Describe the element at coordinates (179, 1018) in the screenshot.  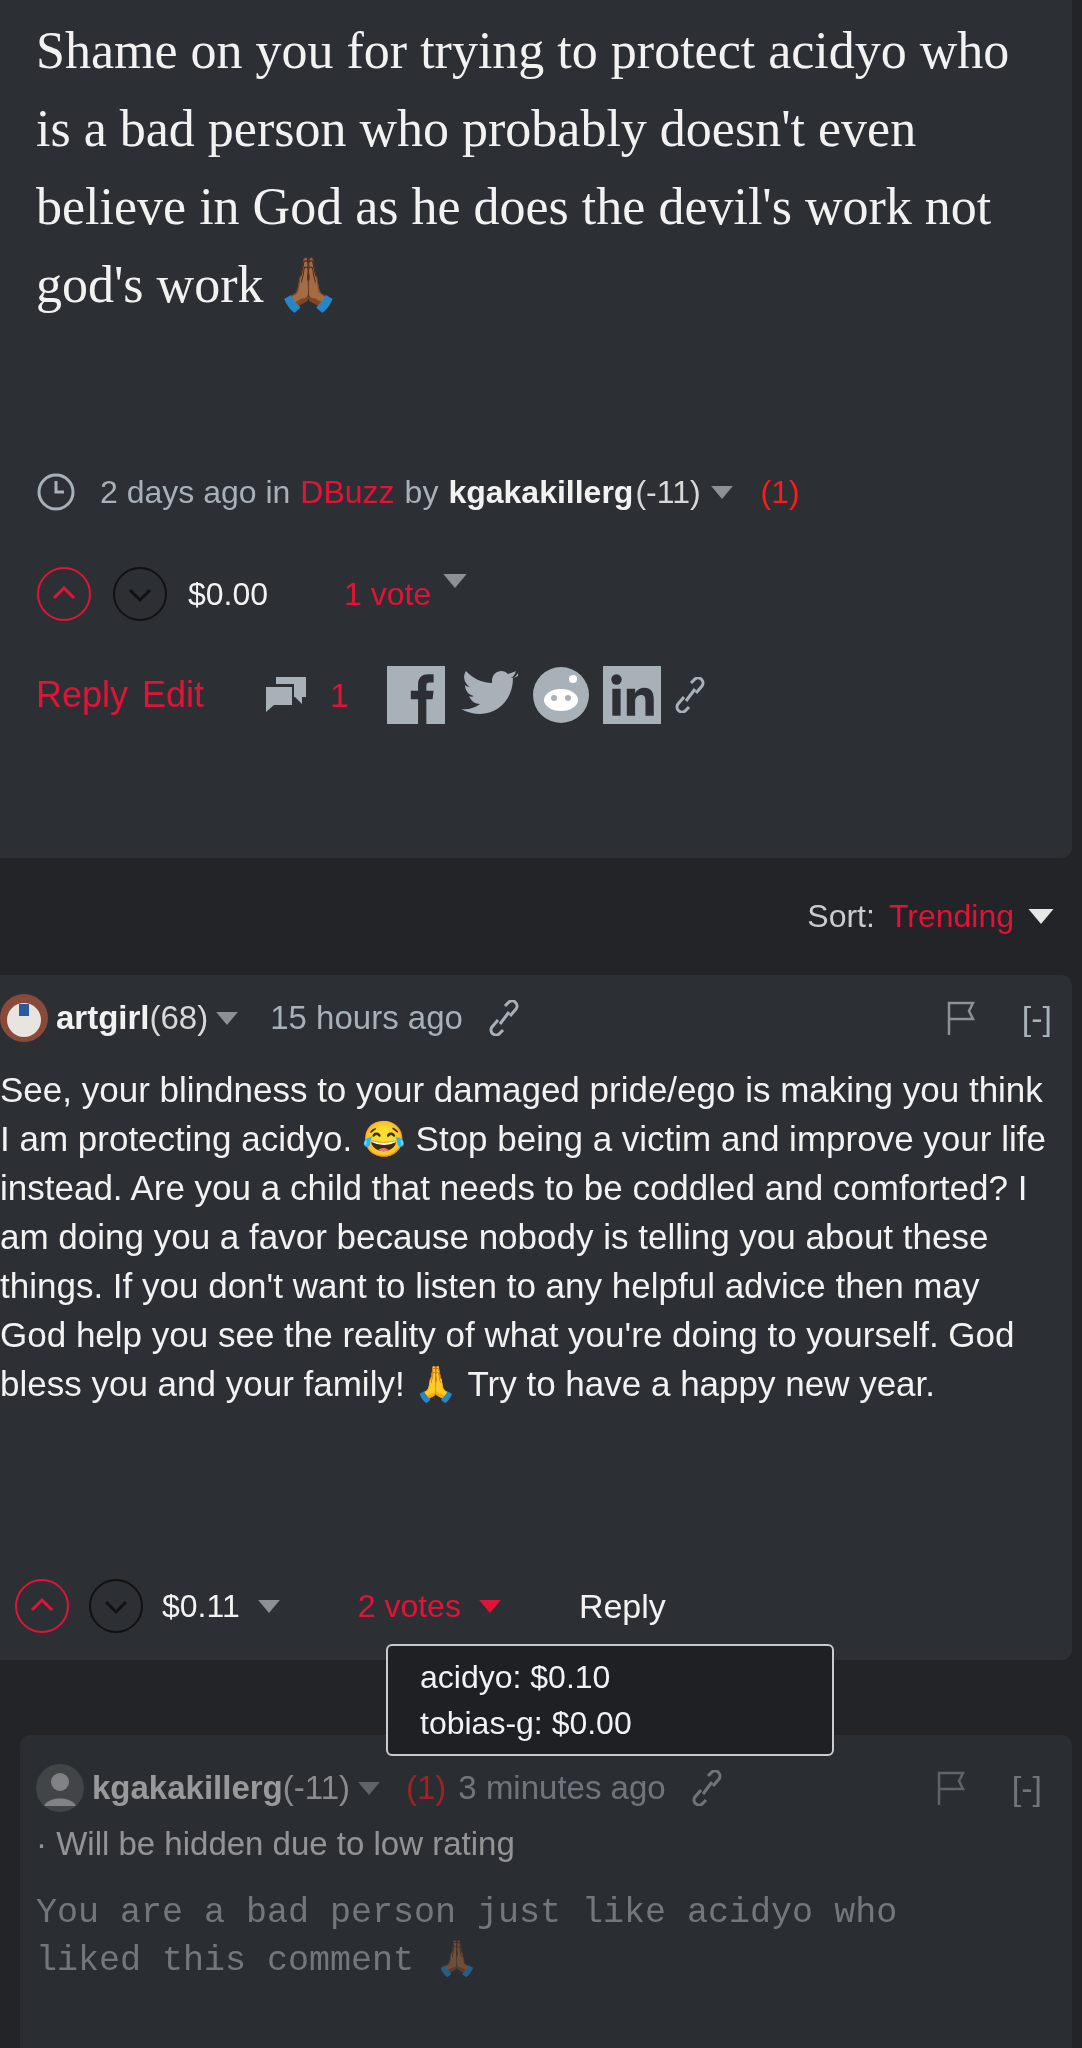
I see `author-reputation: (68)` at that location.